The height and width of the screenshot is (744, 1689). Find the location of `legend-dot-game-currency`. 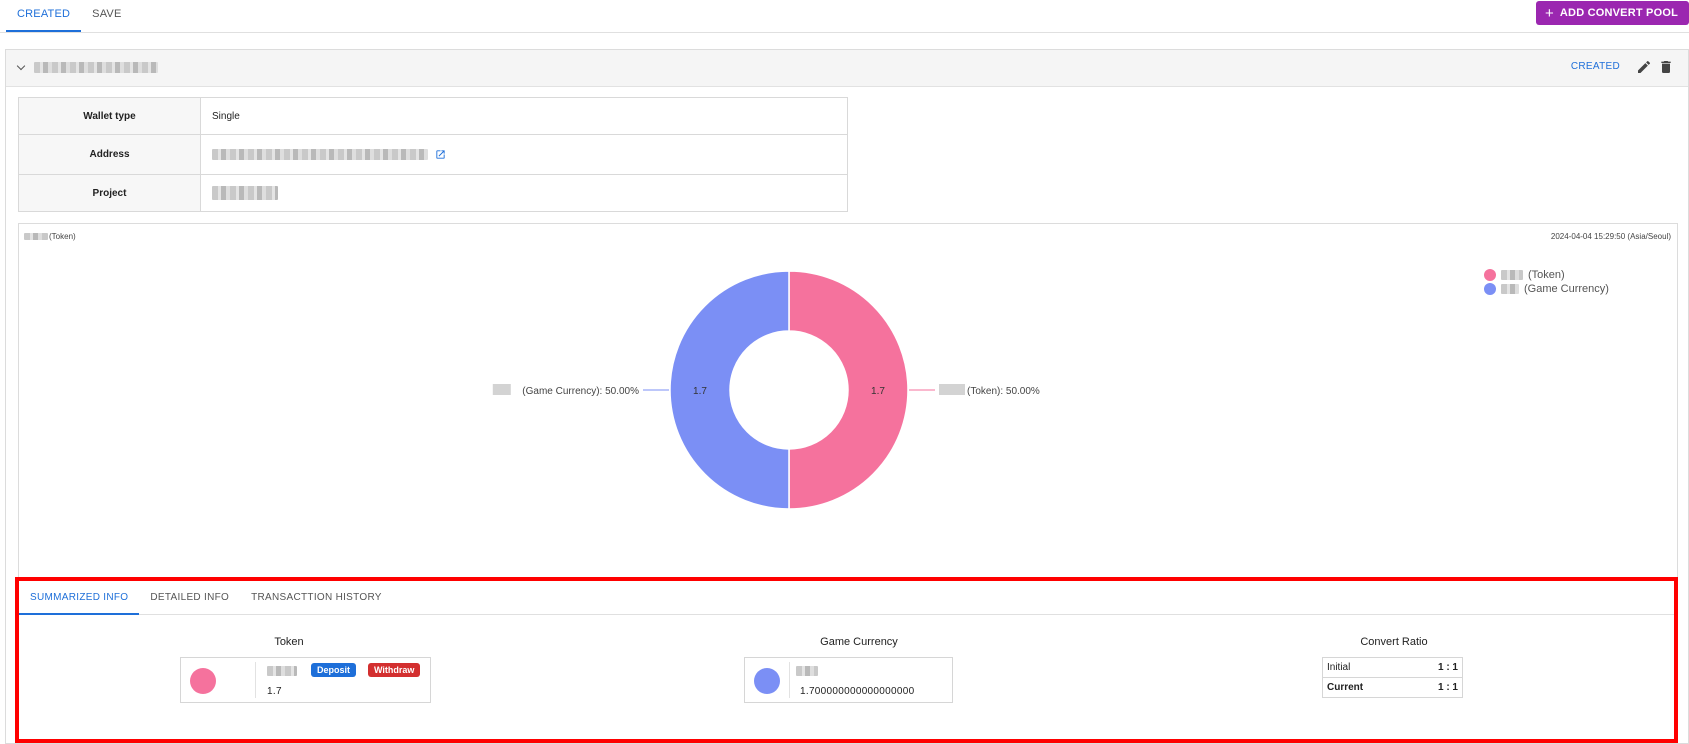

legend-dot-game-currency is located at coordinates (1490, 289).